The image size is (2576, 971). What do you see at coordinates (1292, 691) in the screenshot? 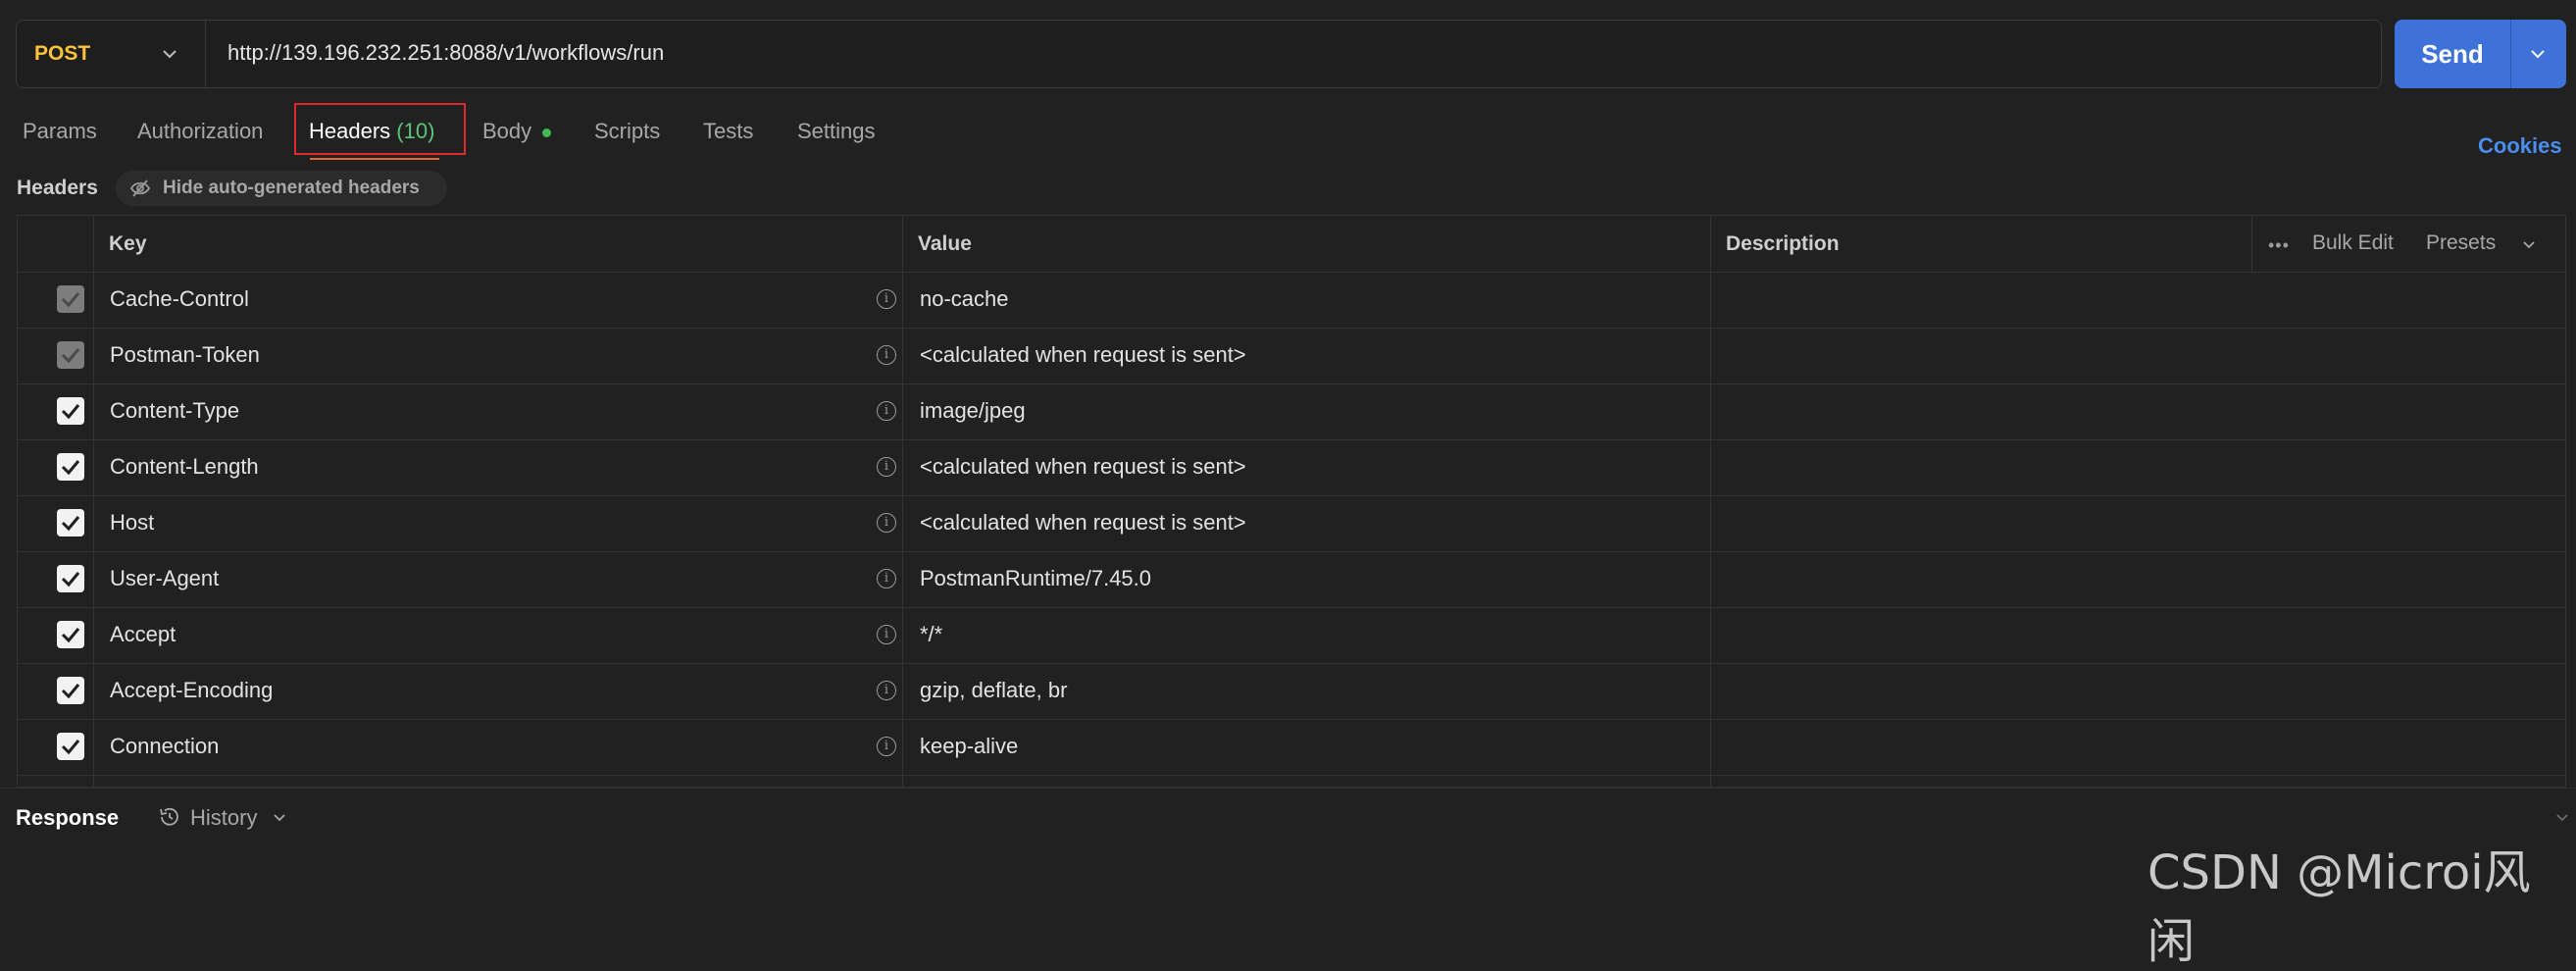
I see `table-row: Accept-Encoding gzip, deflate, br` at bounding box center [1292, 691].